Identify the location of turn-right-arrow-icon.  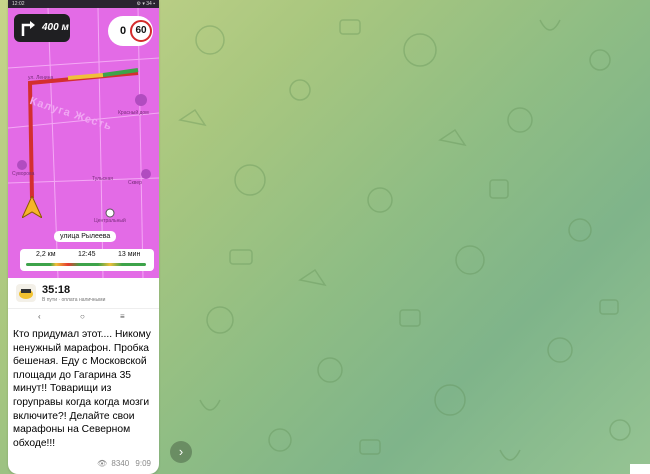
(28, 28).